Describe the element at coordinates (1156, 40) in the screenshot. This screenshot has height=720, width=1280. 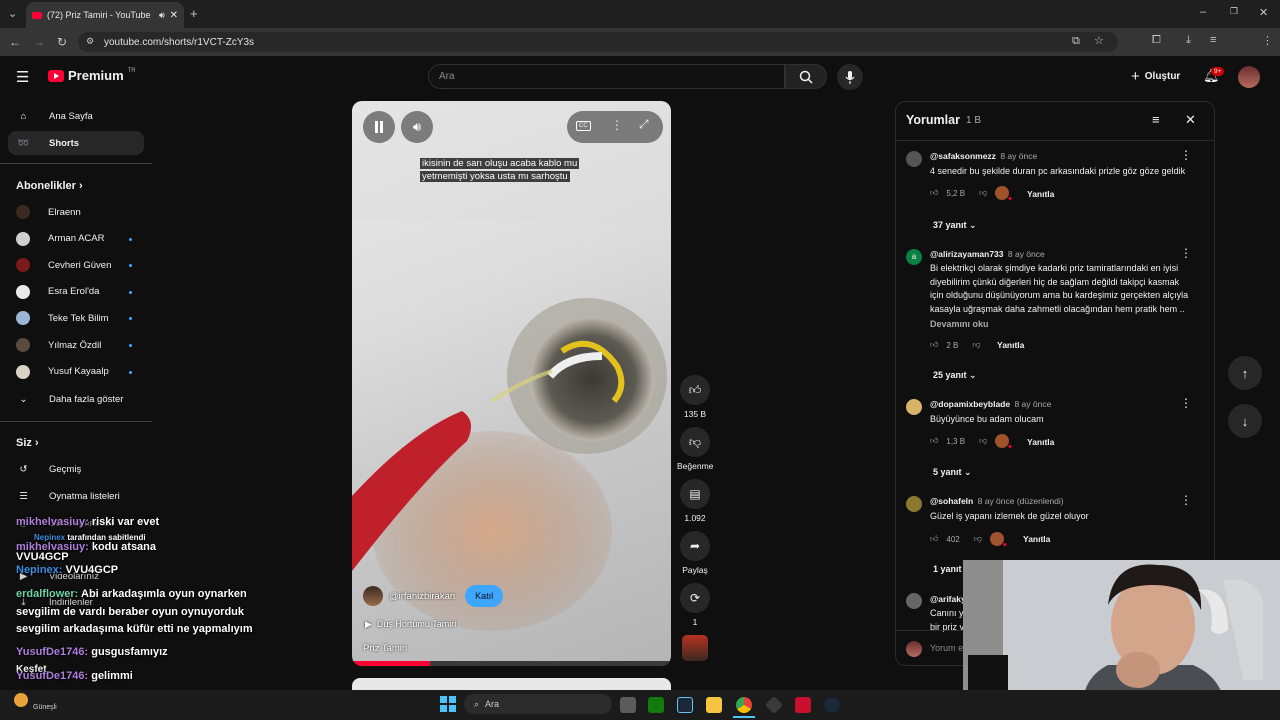
I see `extensions-puzzle-icon: ⧠` at that location.